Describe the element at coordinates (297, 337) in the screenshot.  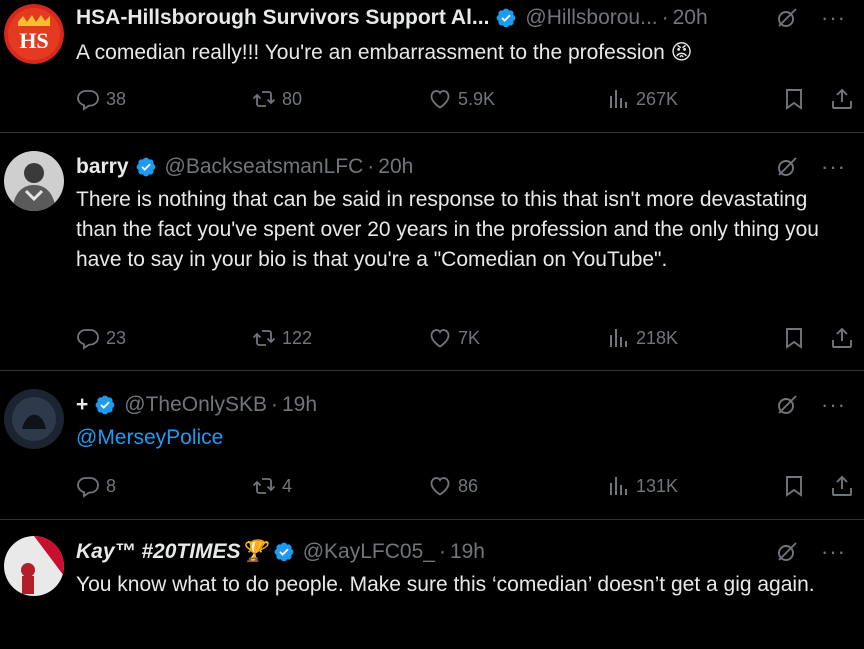
I see `retweet-count: 122` at that location.